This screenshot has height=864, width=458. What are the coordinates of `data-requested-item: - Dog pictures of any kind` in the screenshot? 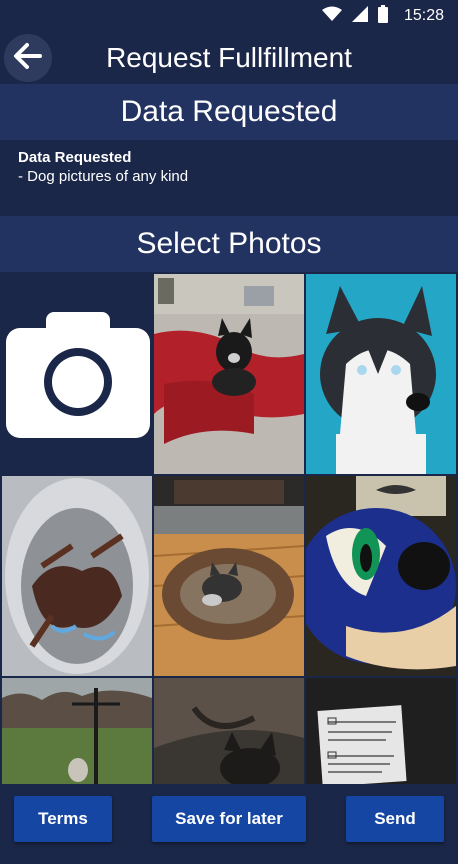 It's located at (103, 176).